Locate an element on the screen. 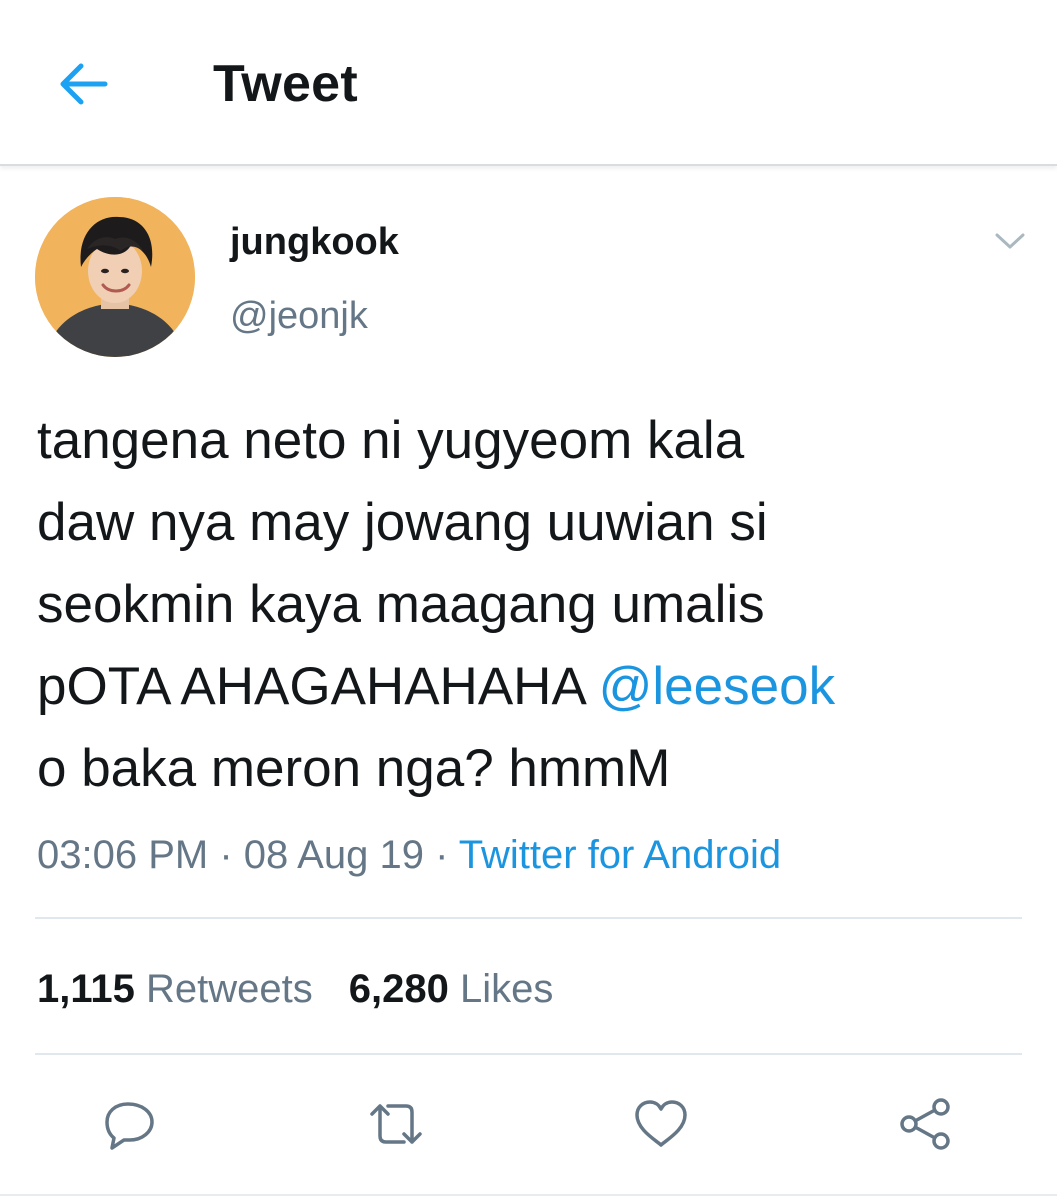 The width and height of the screenshot is (1057, 1200). likes-count: 6,280 is located at coordinates (398, 989).